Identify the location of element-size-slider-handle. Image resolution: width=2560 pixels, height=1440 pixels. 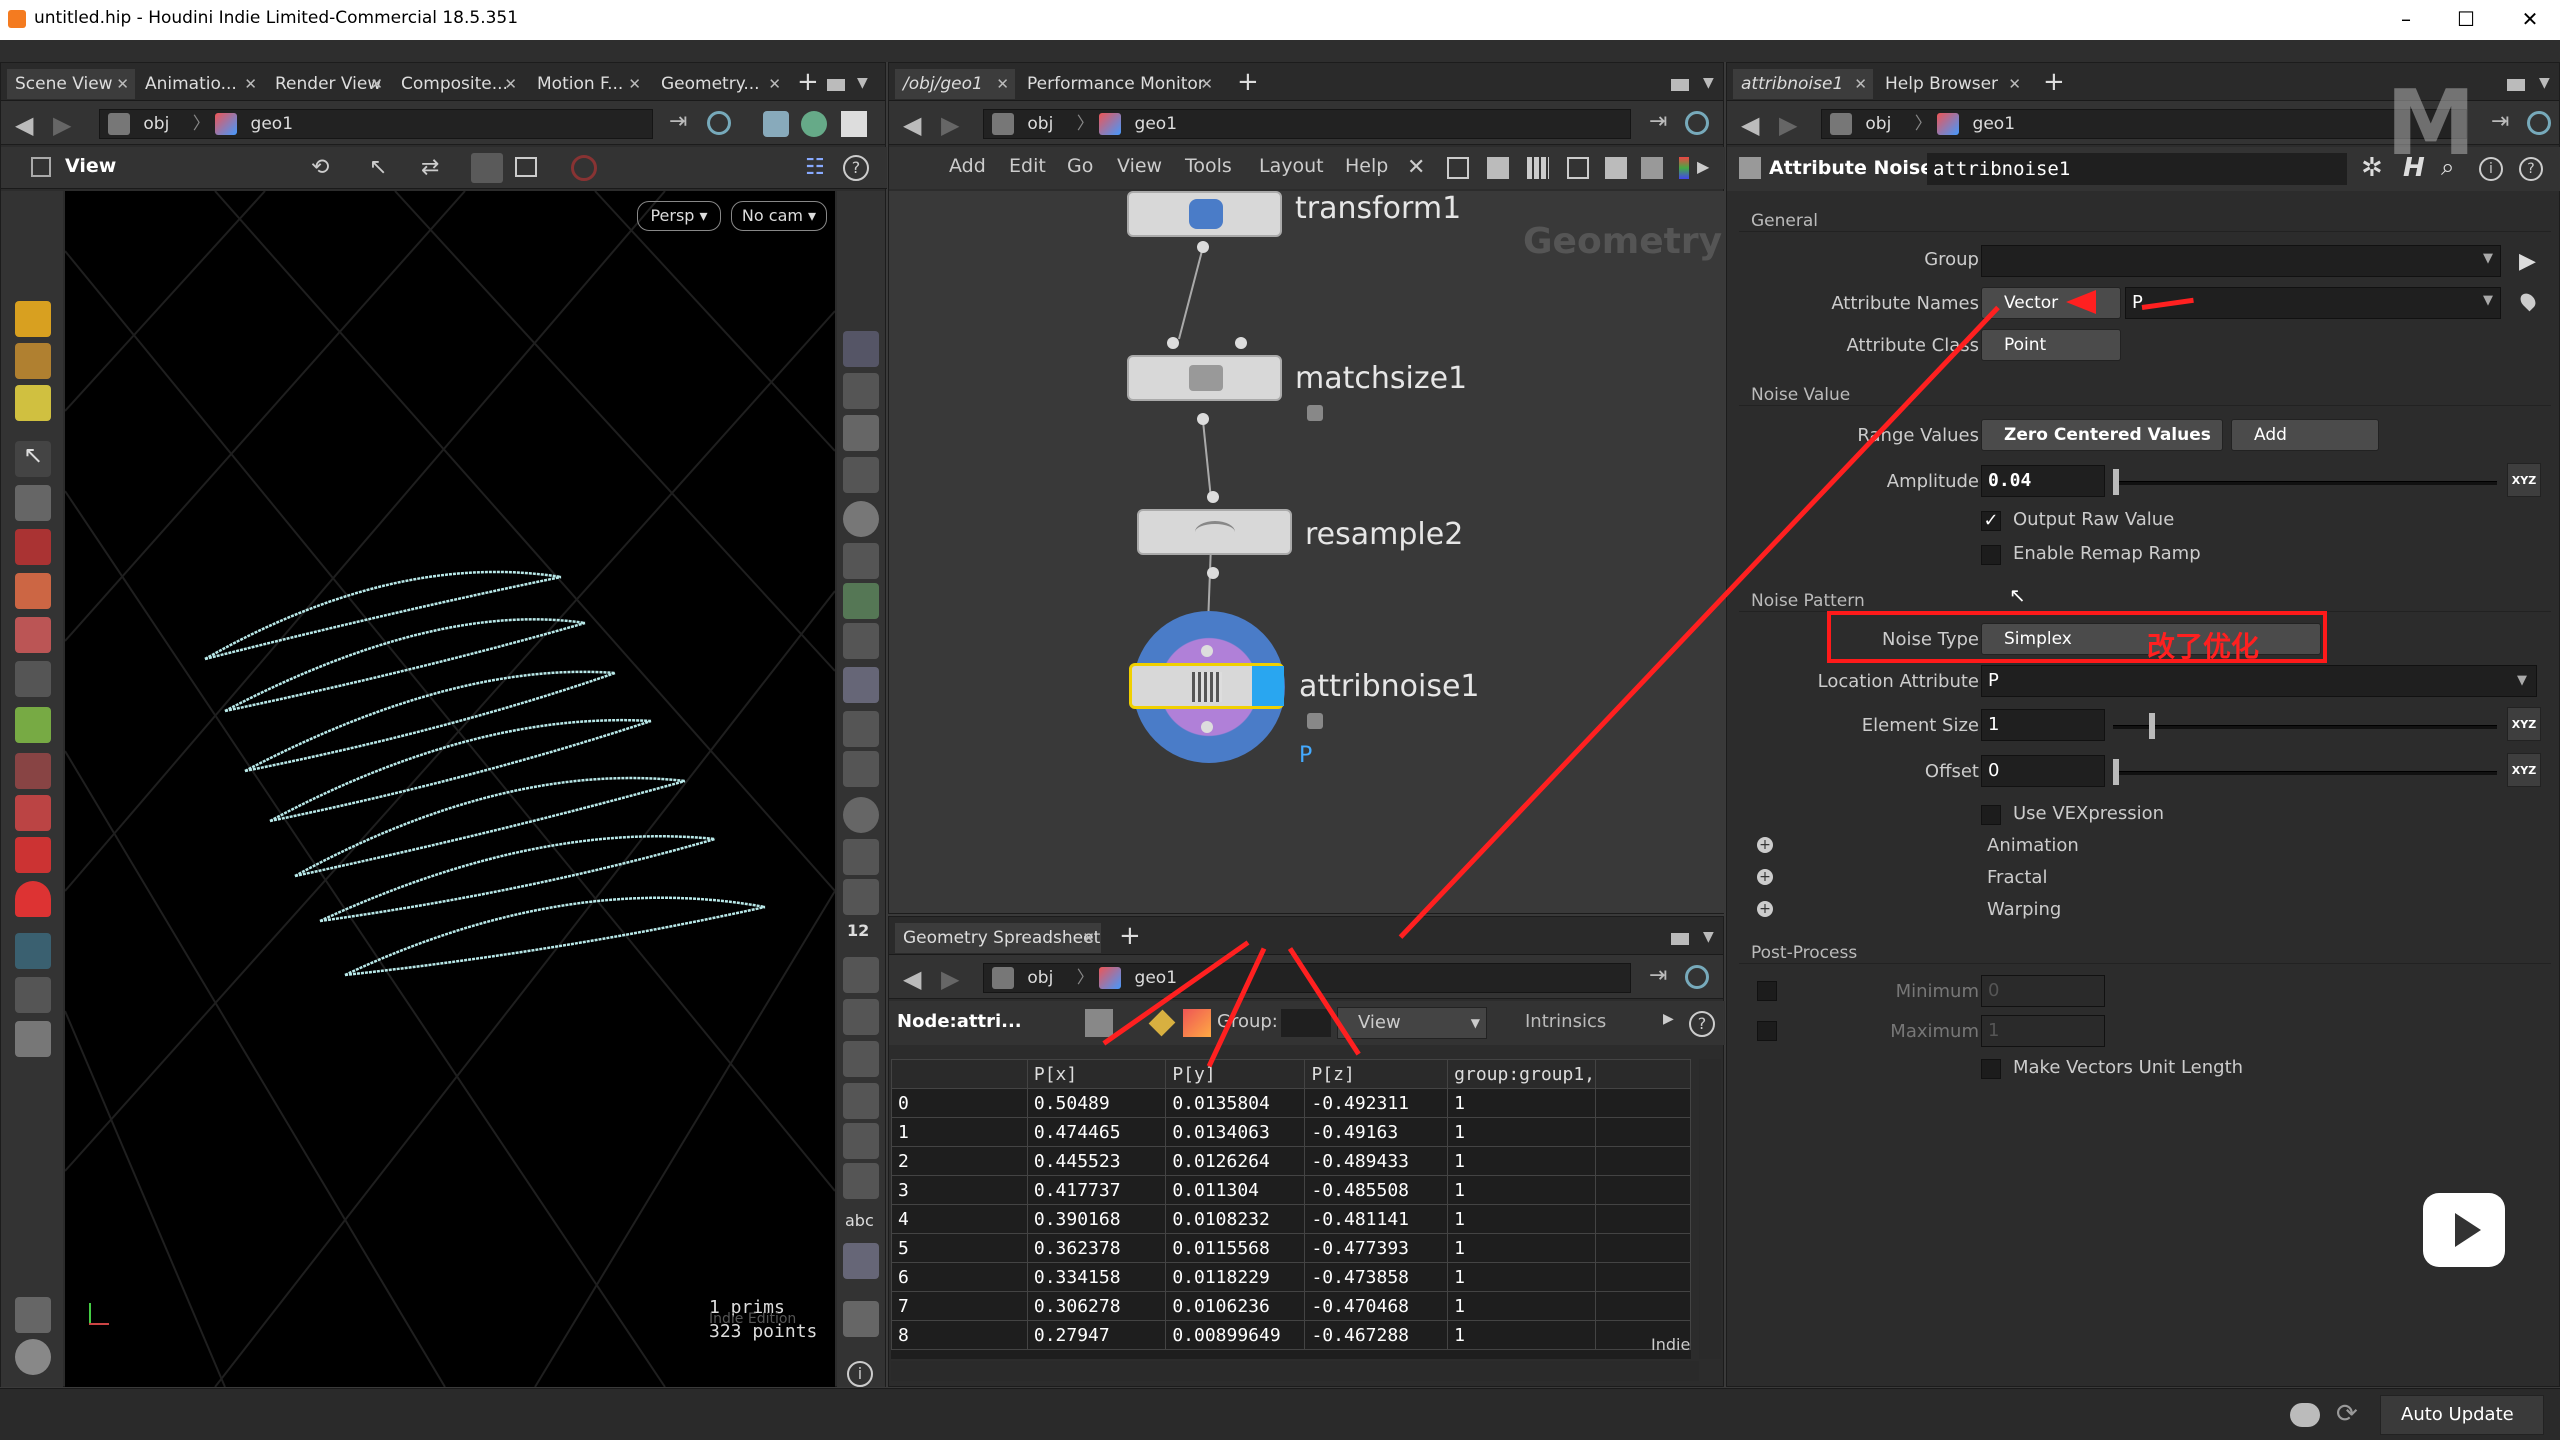
(2152, 726).